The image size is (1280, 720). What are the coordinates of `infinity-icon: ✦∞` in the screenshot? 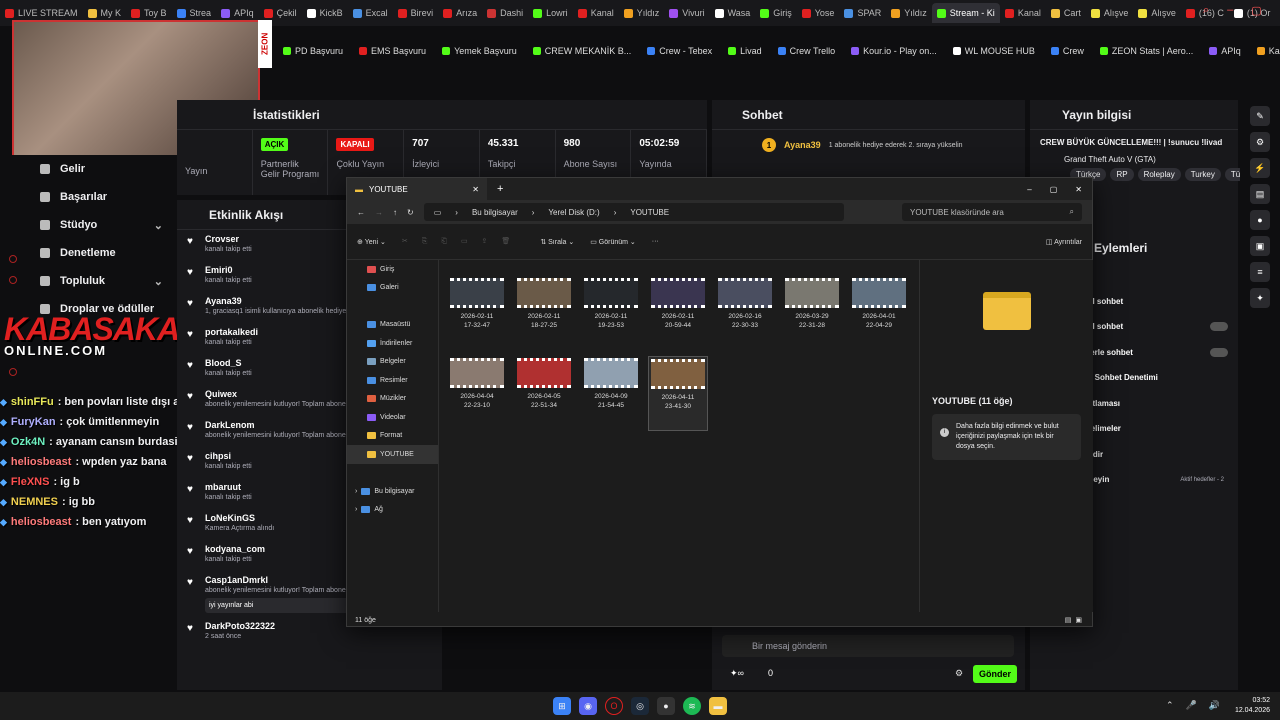 It's located at (737, 673).